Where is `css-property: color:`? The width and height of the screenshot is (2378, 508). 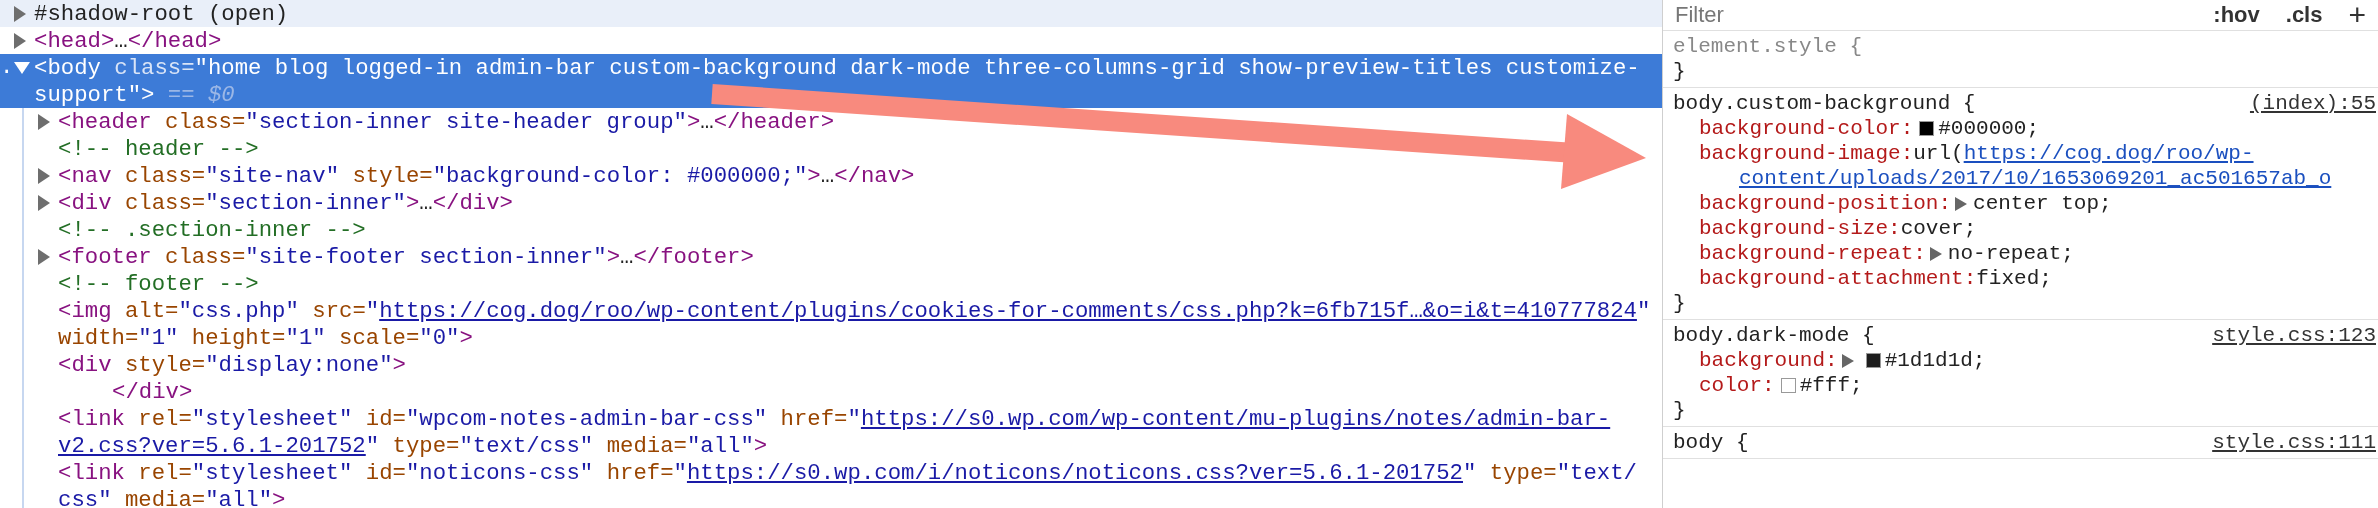
css-property: color: is located at coordinates (1737, 385).